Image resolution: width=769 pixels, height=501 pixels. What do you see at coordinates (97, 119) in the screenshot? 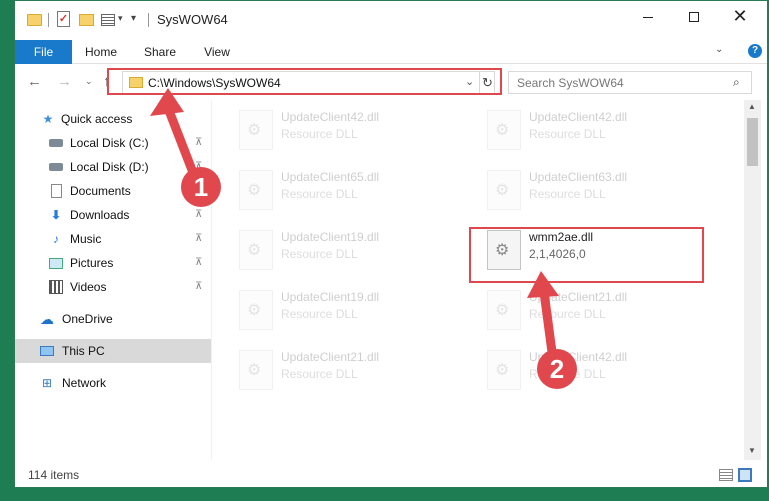
I see `sidebar-item-label: Quick access` at bounding box center [97, 119].